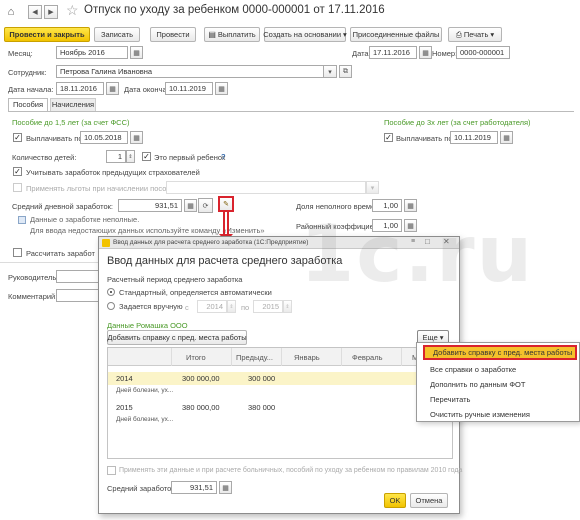 This screenshot has height=520, width=580. Describe the element at coordinates (33, 277) in the screenshot. I see `manager-label: Руководитель:` at that location.